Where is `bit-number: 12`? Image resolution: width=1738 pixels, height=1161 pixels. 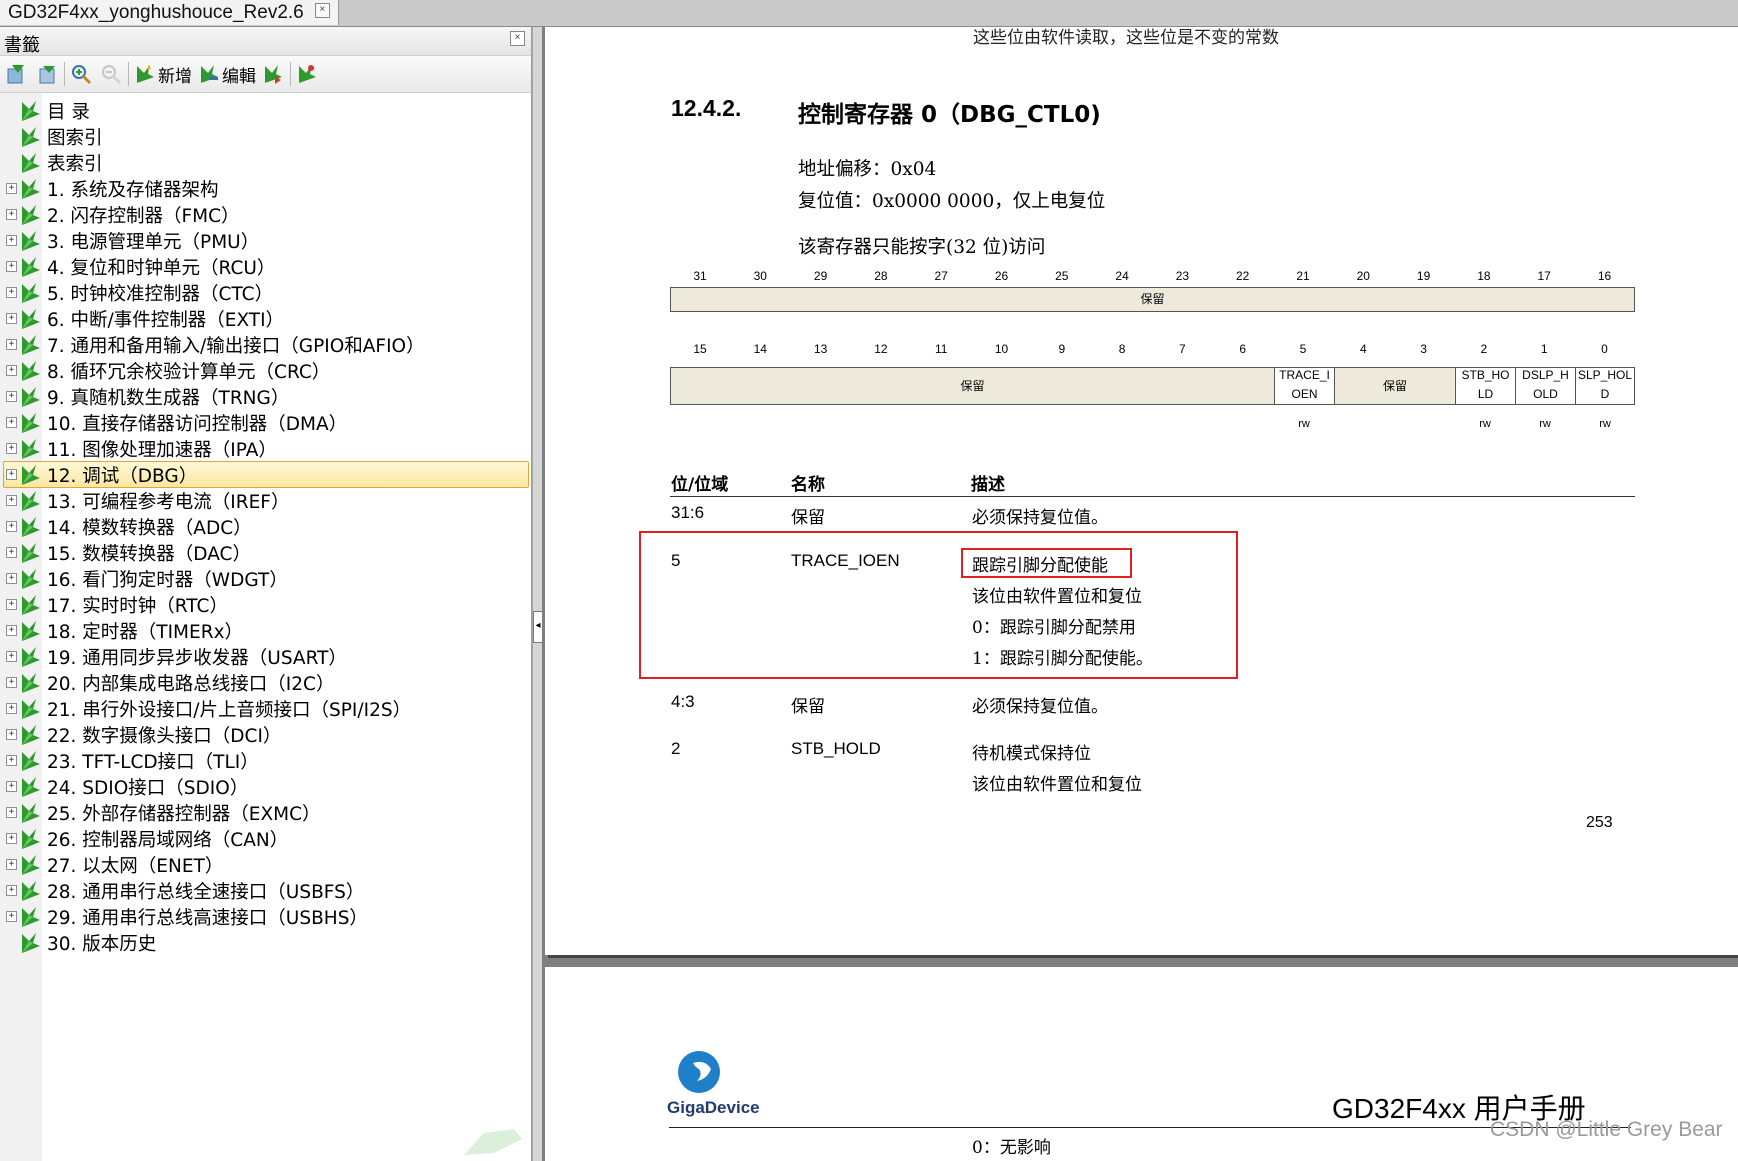 bit-number: 12 is located at coordinates (881, 349).